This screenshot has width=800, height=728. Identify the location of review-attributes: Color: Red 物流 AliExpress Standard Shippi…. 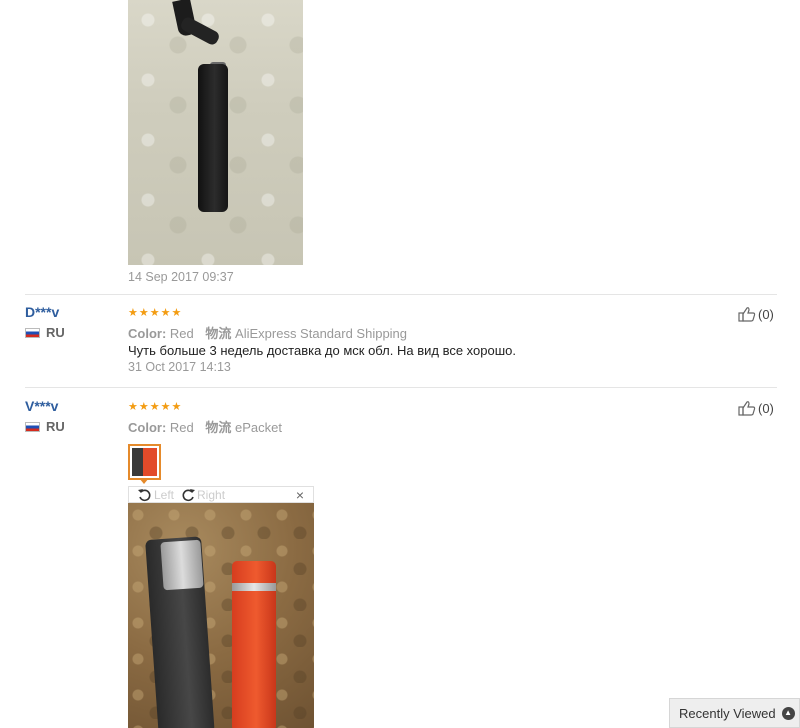
(267, 332).